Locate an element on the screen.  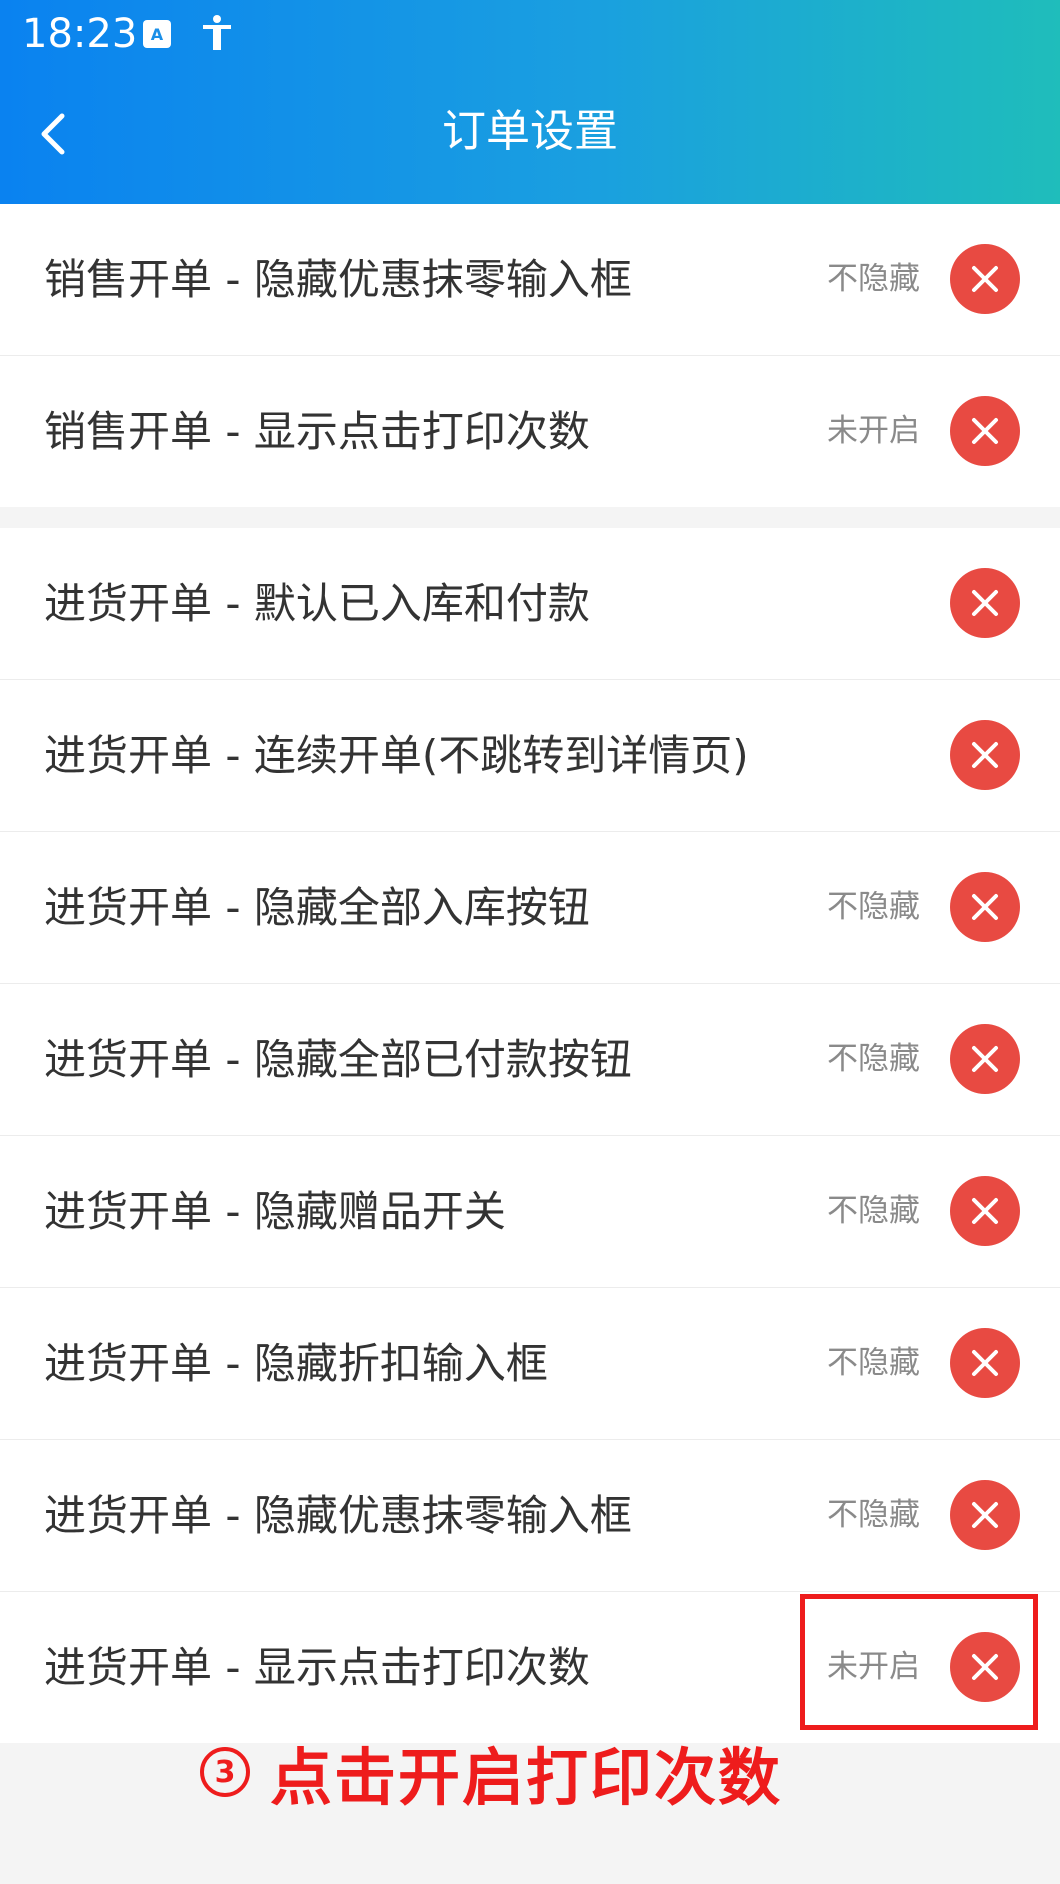
setting-row: 进货开单 - 默认已入库和付款 is located at coordinates (530, 604).